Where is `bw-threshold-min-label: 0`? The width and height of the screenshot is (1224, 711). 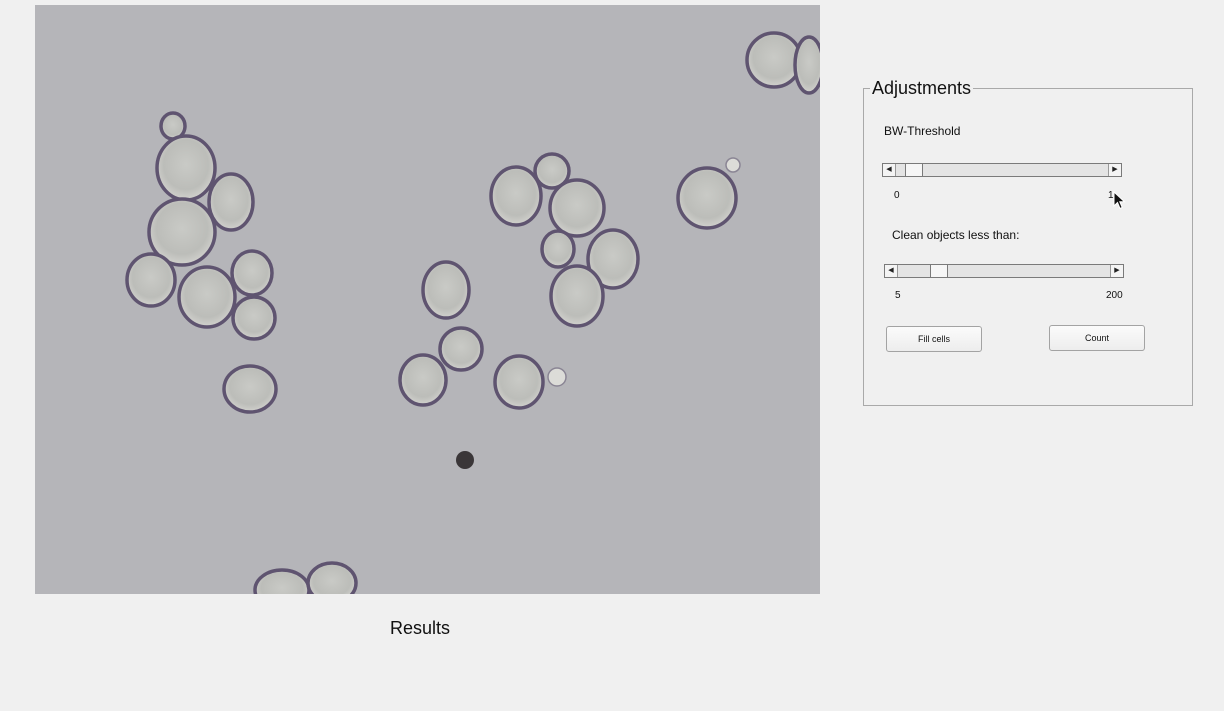 bw-threshold-min-label: 0 is located at coordinates (897, 195).